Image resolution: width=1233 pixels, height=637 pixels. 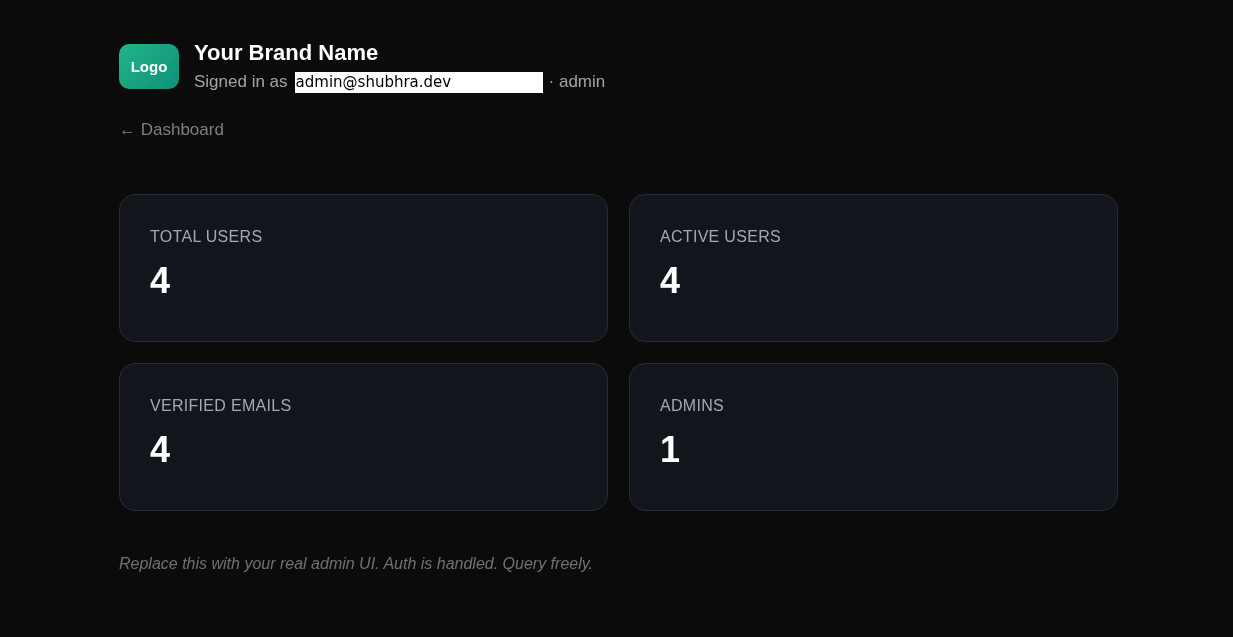 What do you see at coordinates (693, 406) in the screenshot?
I see `stat-label: ADMINS` at bounding box center [693, 406].